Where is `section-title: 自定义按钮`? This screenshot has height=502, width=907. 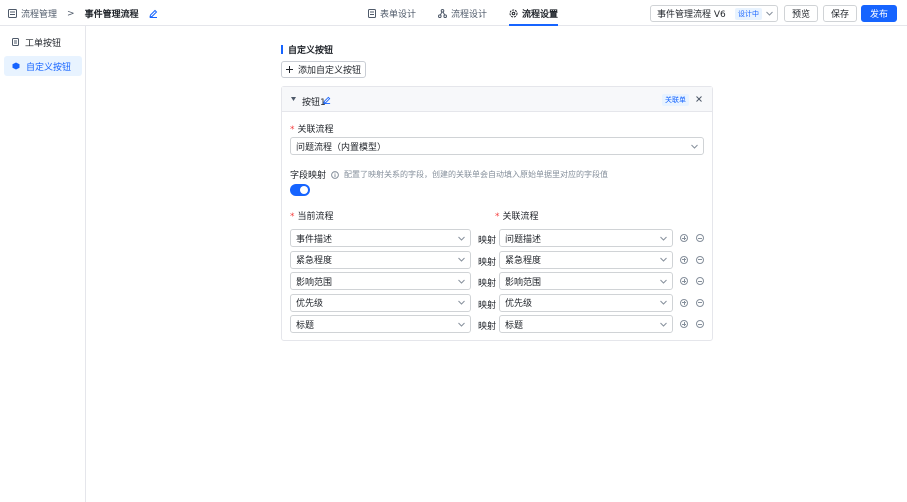 section-title: 自定义按钮 is located at coordinates (307, 49).